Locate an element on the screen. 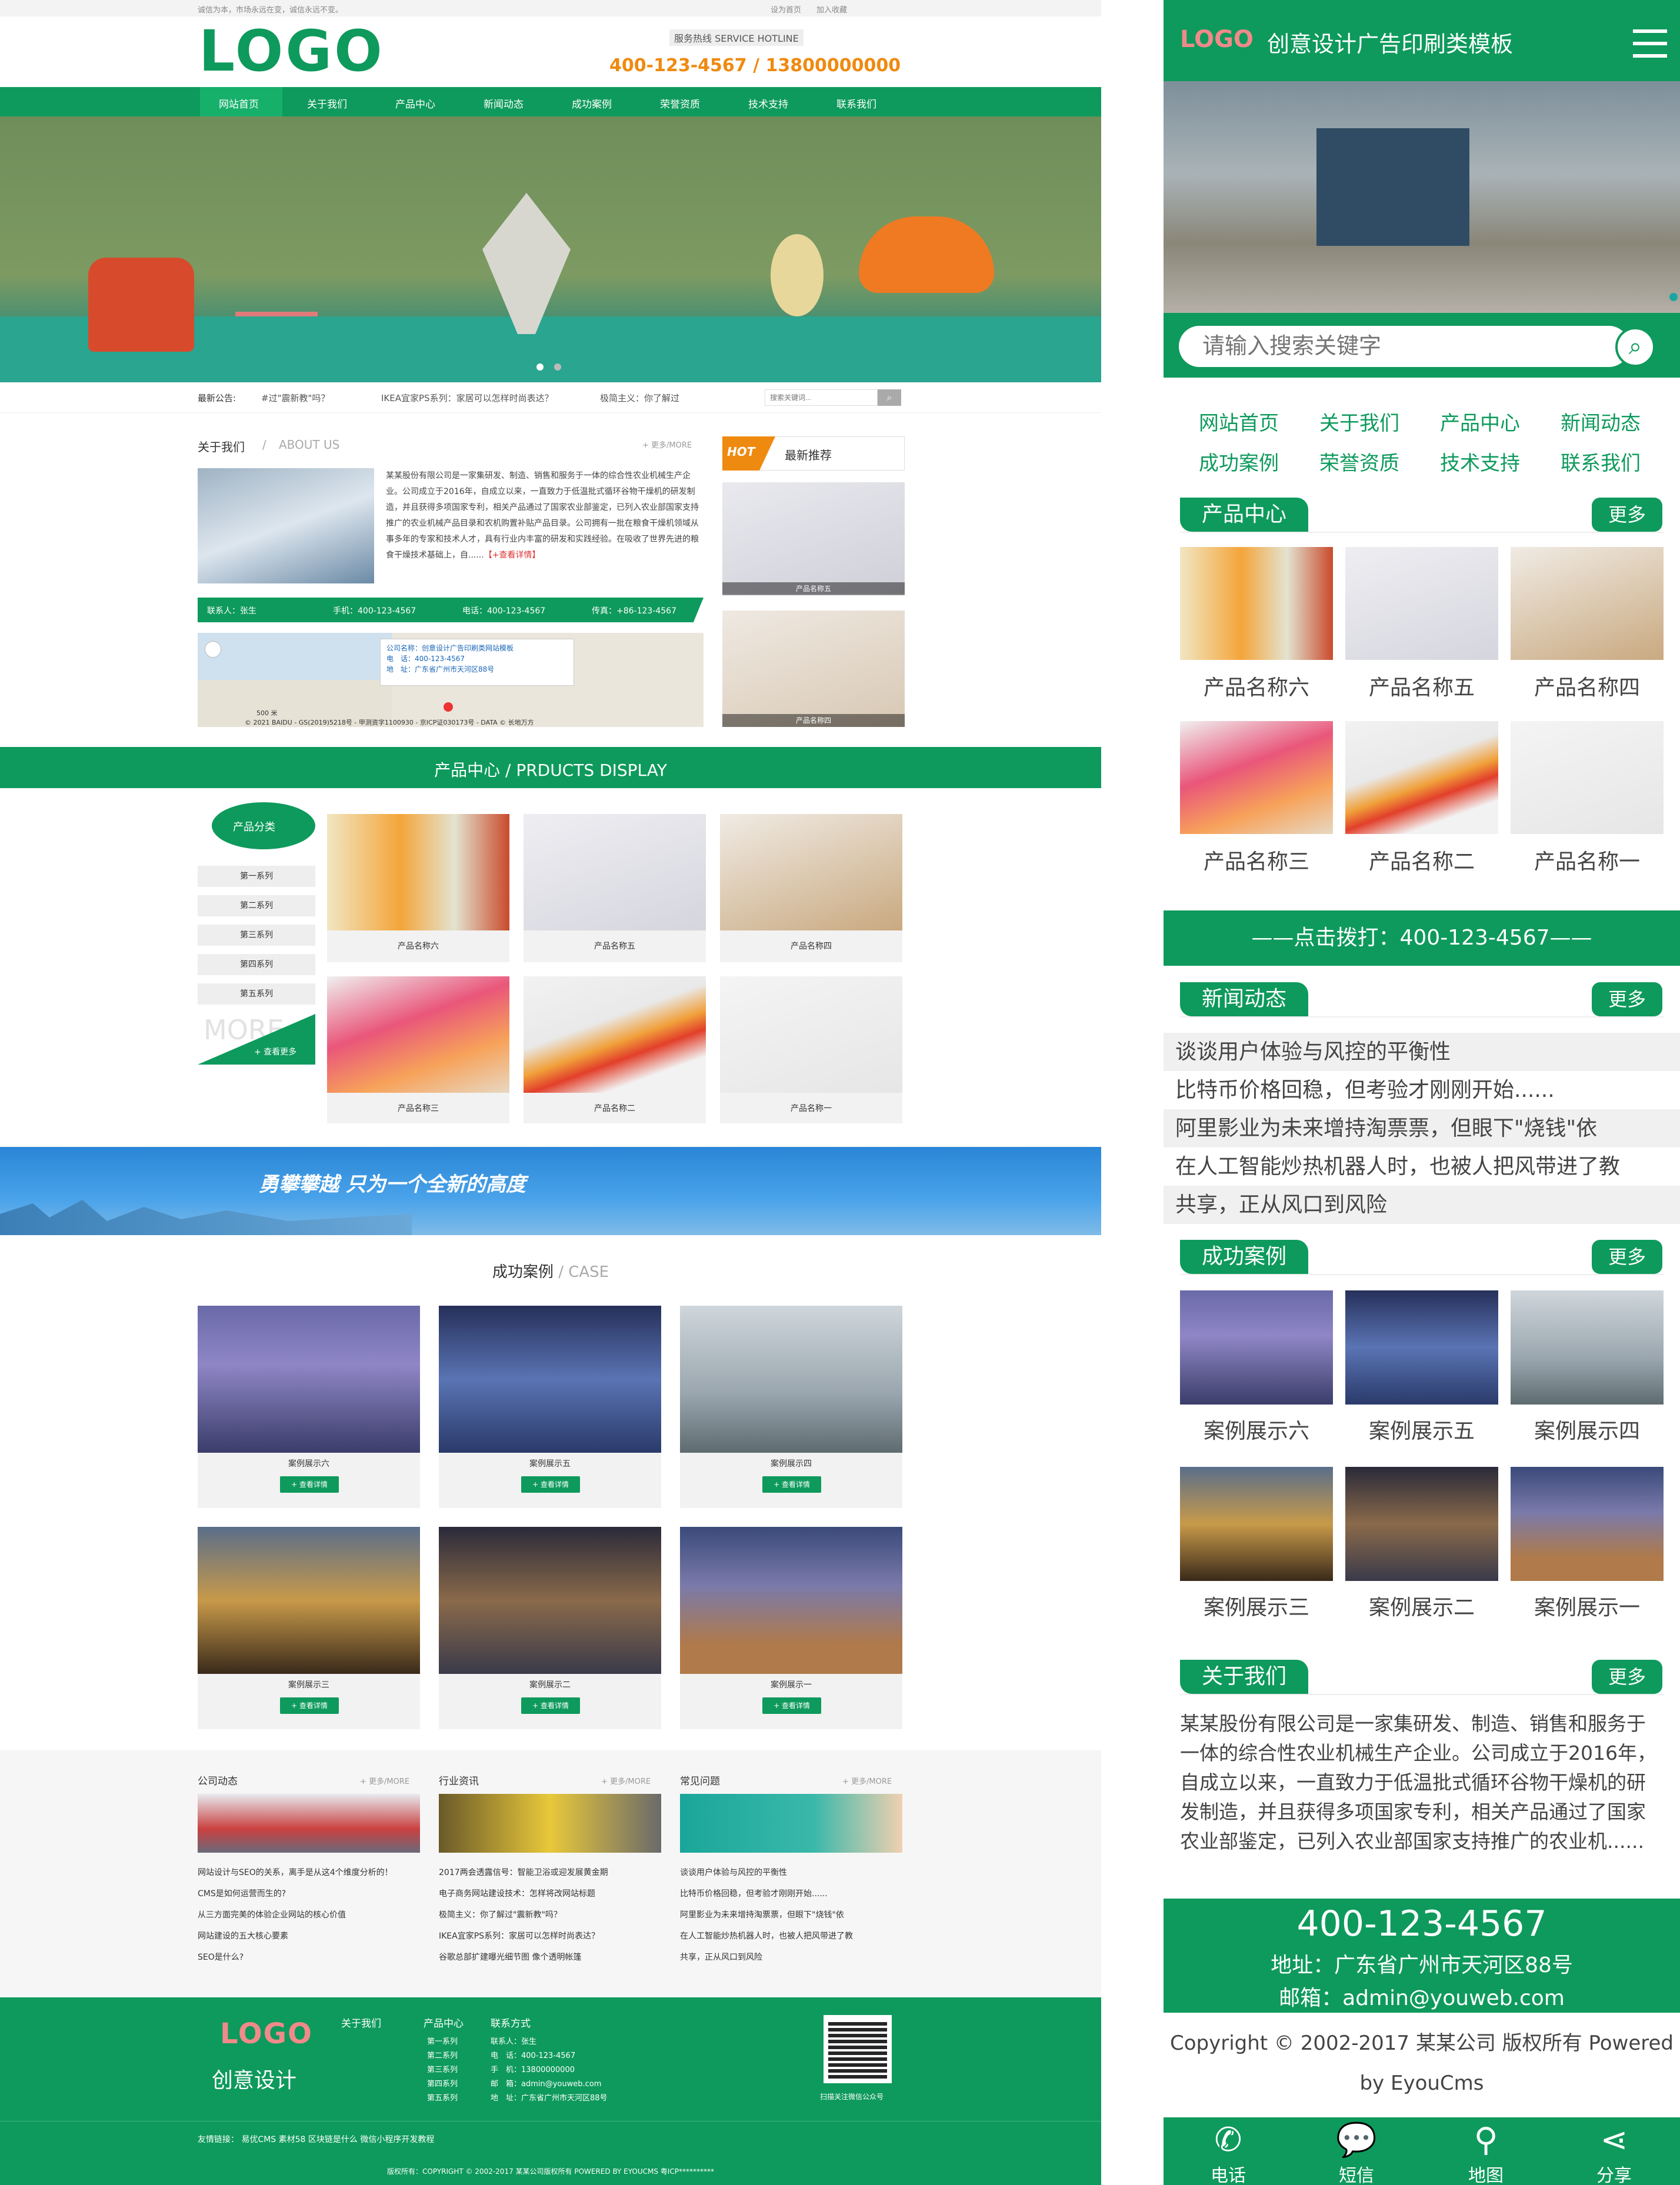  cat-item: 第四系列 is located at coordinates (256, 964).